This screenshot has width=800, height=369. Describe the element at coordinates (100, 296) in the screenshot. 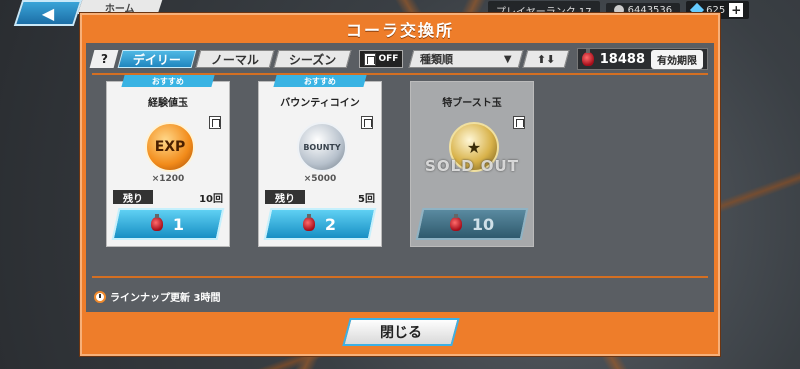

I see `clock-icon` at that location.